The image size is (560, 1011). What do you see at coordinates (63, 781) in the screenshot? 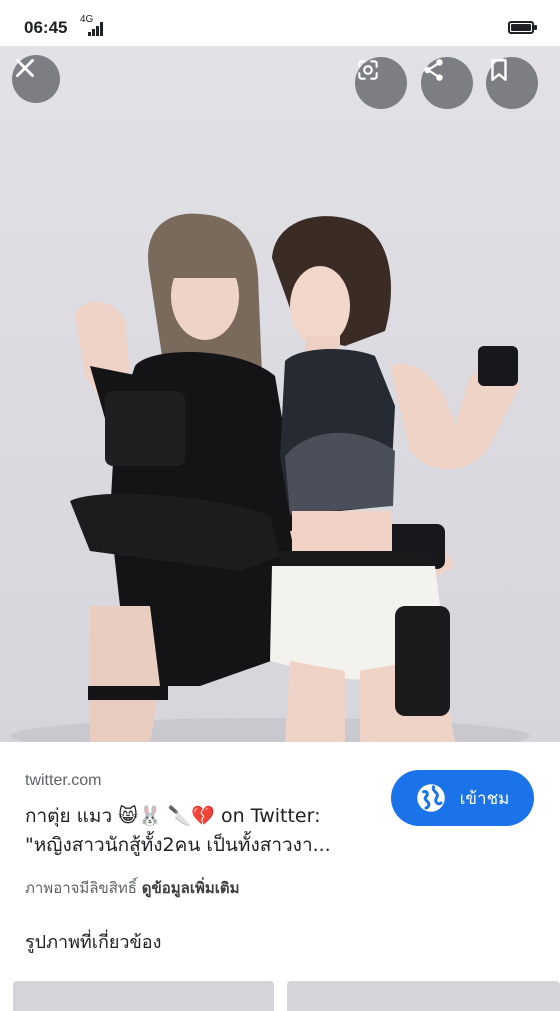
I see `source-domain: twitter.com` at bounding box center [63, 781].